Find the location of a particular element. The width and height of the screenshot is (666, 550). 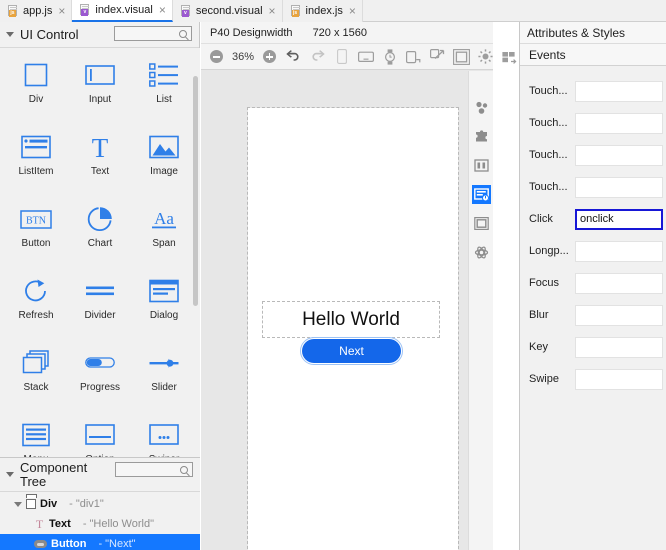

events-icon is located at coordinates (481, 194).